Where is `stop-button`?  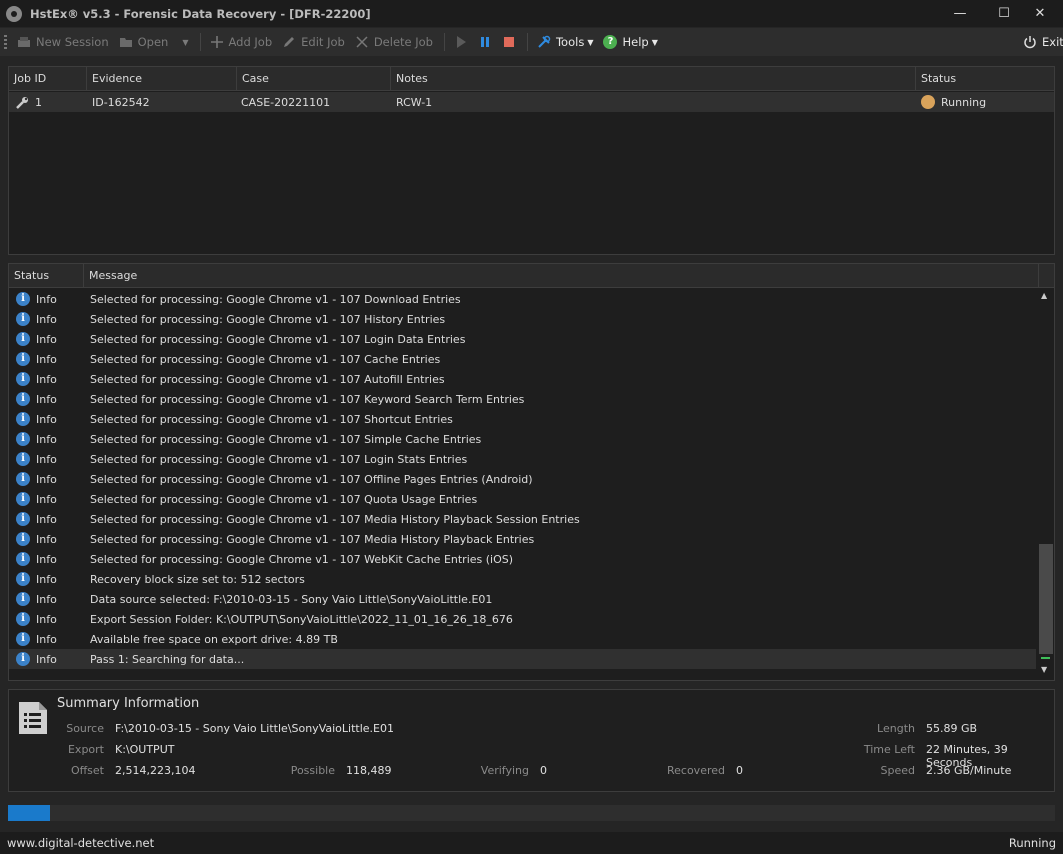
stop-button is located at coordinates (509, 42).